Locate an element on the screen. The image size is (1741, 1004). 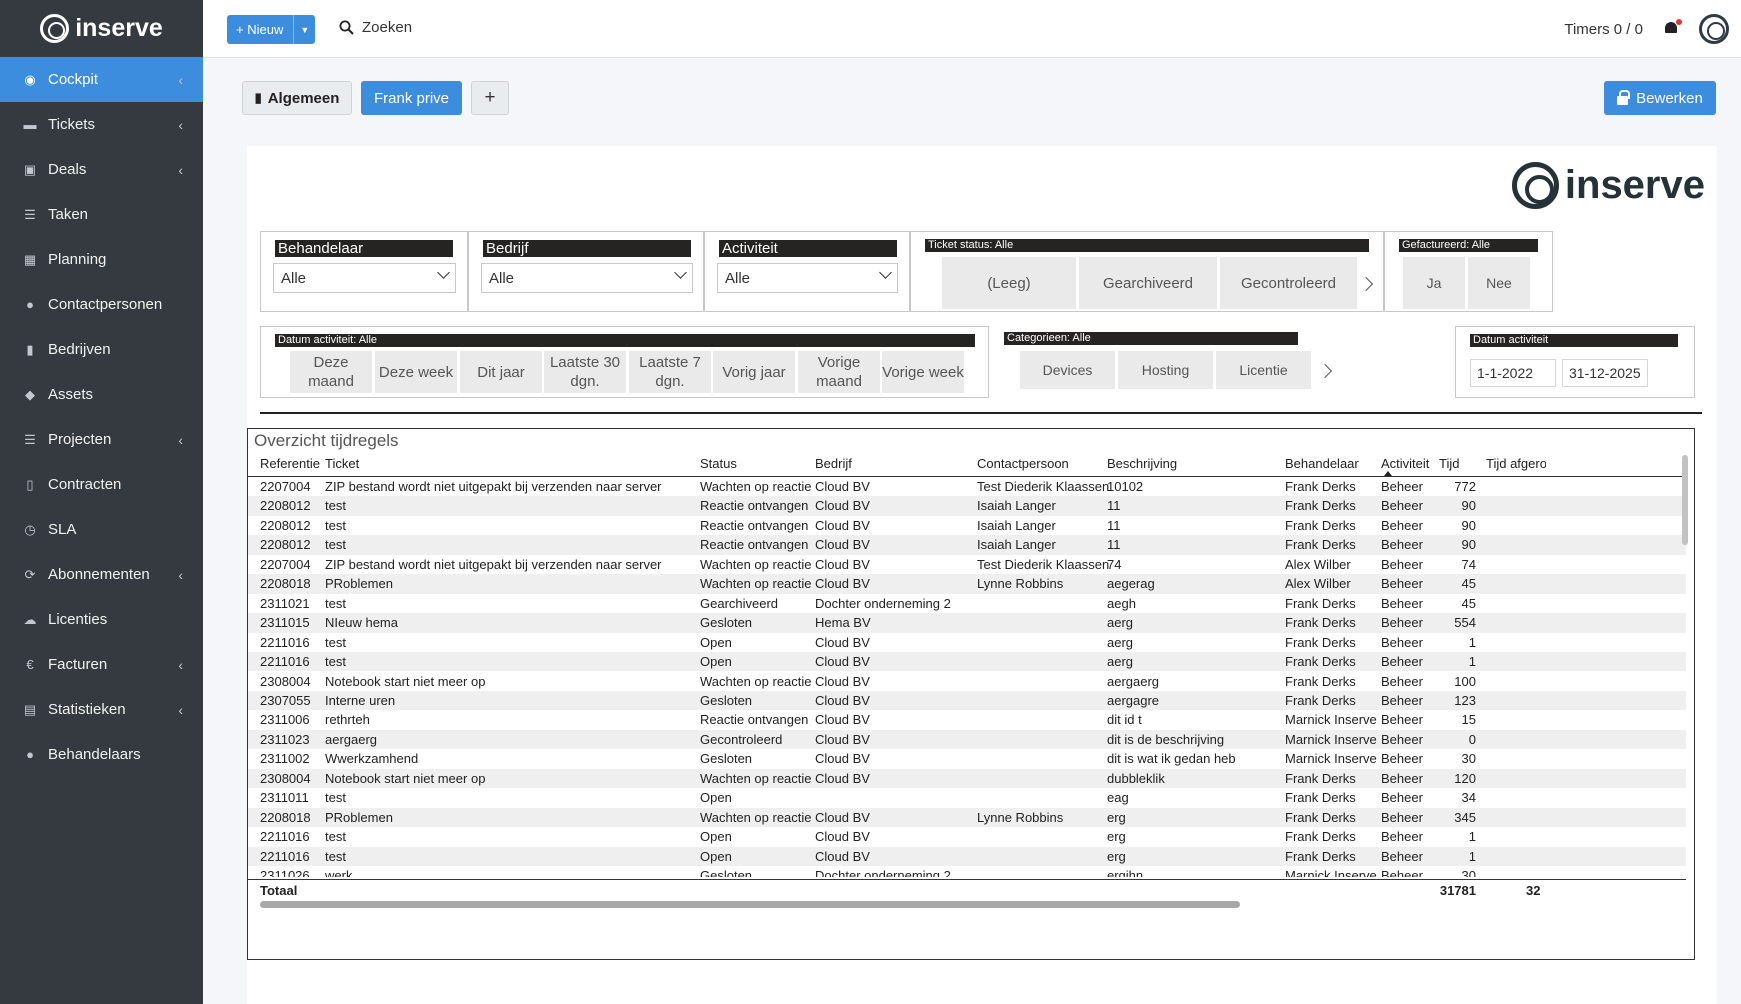
sidebar-item-label: Contracten is located at coordinates (115, 484).